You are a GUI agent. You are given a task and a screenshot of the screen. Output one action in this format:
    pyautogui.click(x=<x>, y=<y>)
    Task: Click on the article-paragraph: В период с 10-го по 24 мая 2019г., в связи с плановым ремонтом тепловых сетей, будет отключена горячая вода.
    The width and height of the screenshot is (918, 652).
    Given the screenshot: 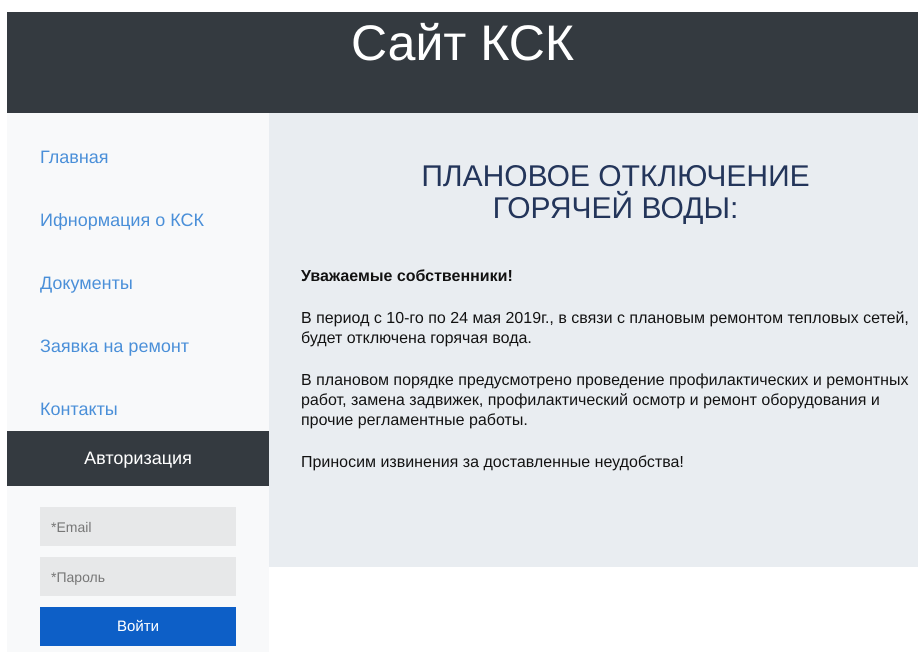 What is the action you would take?
    pyautogui.click(x=605, y=329)
    